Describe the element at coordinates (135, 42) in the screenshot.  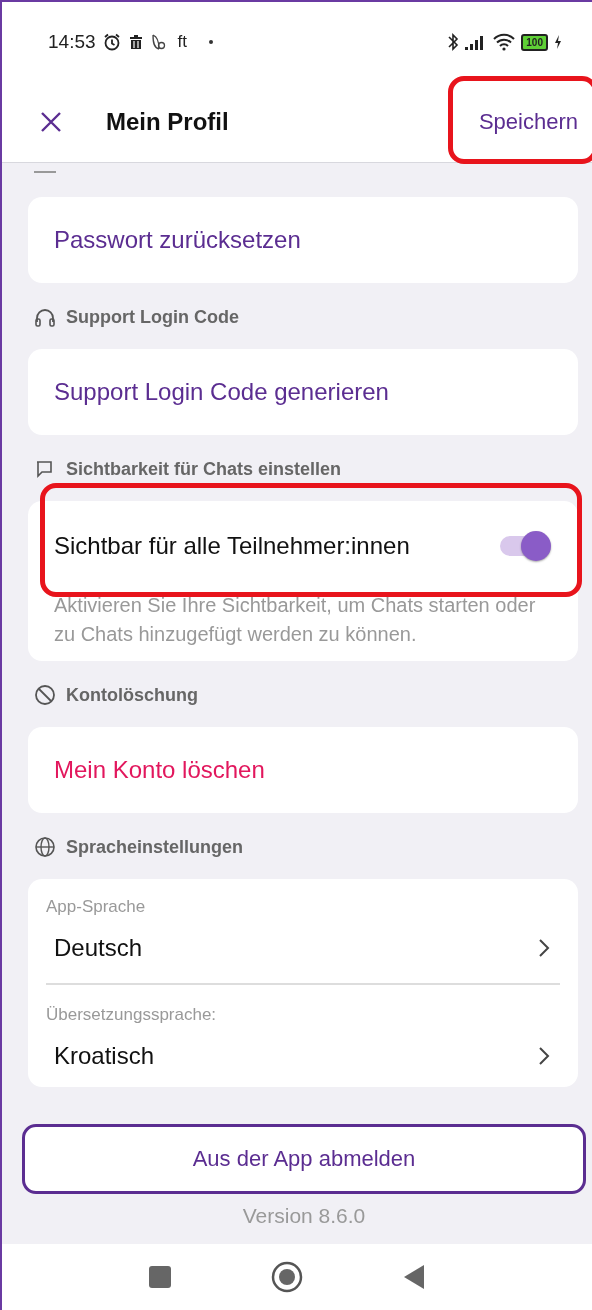
I see `trash-icon` at that location.